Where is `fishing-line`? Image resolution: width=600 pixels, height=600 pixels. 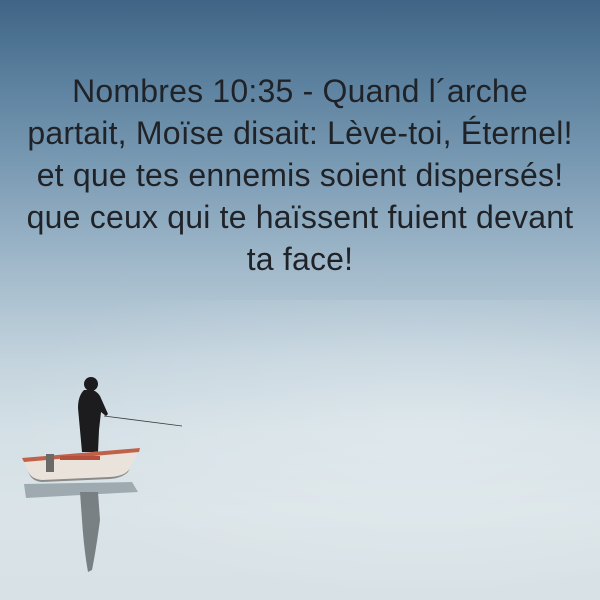
fishing-line is located at coordinates (143, 421).